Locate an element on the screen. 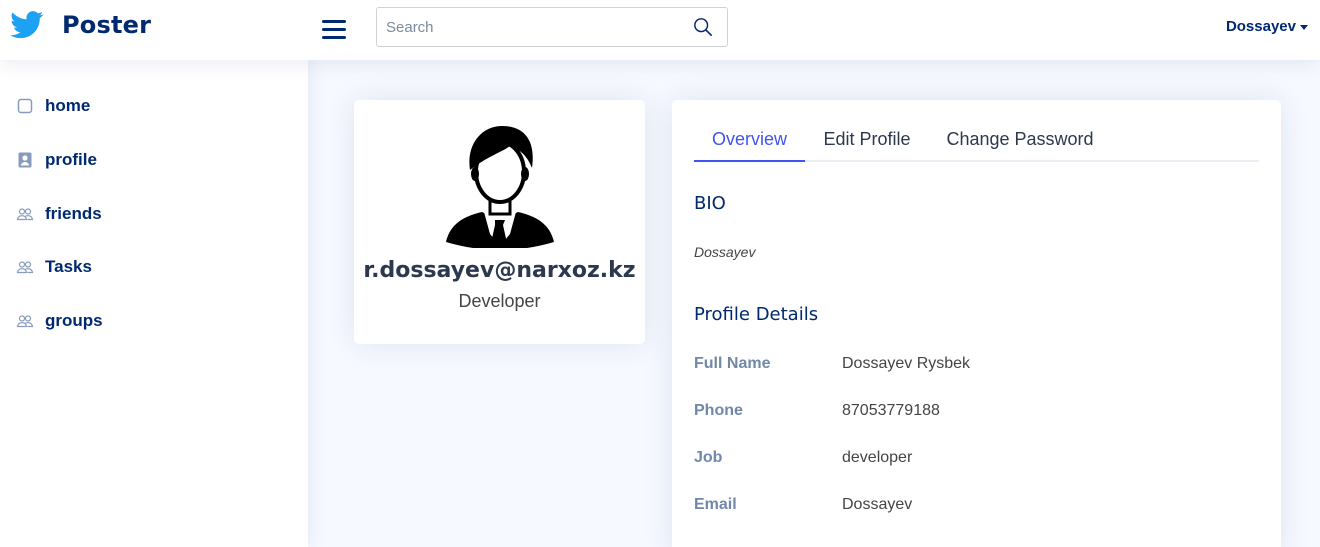 Image resolution: width=1320 pixels, height=547 pixels. sidebar-item-tasks: Tasks is located at coordinates (54, 267).